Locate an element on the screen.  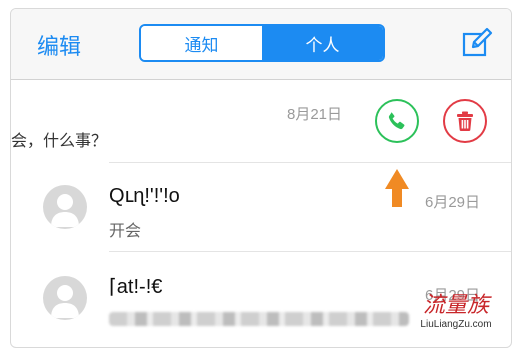
compose-icon is located at coordinates (477, 42).